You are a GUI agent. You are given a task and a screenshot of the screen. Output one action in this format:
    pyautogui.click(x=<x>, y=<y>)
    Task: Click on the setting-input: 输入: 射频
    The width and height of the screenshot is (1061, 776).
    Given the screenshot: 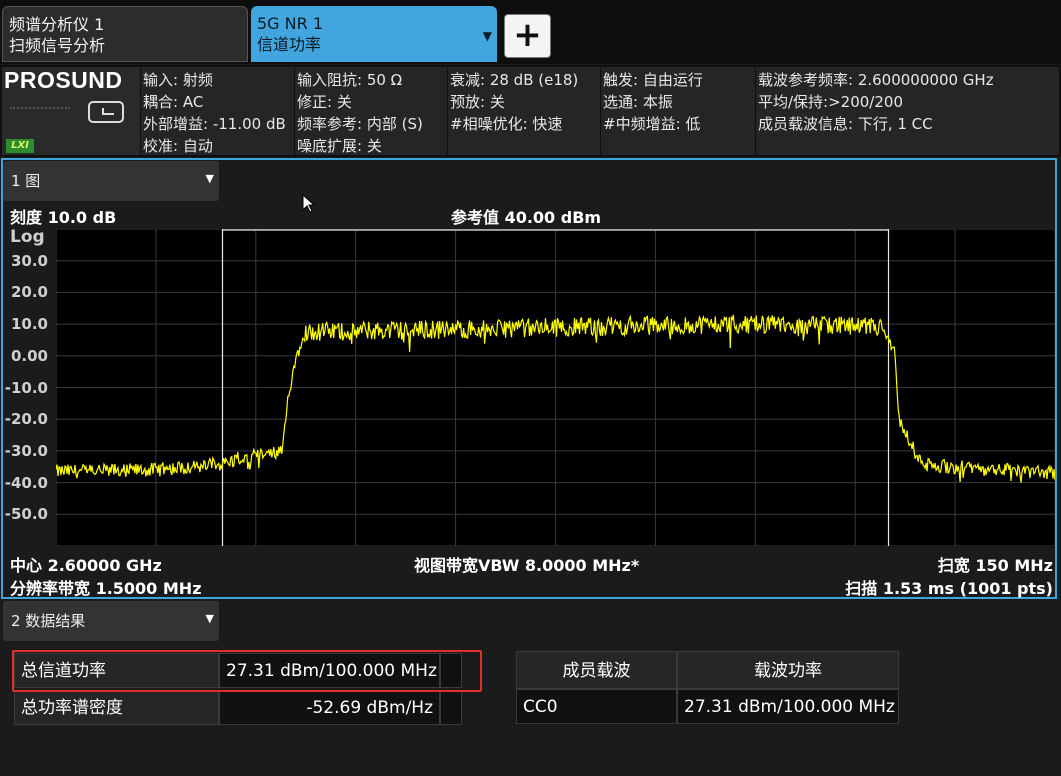 What is the action you would take?
    pyautogui.click(x=178, y=80)
    